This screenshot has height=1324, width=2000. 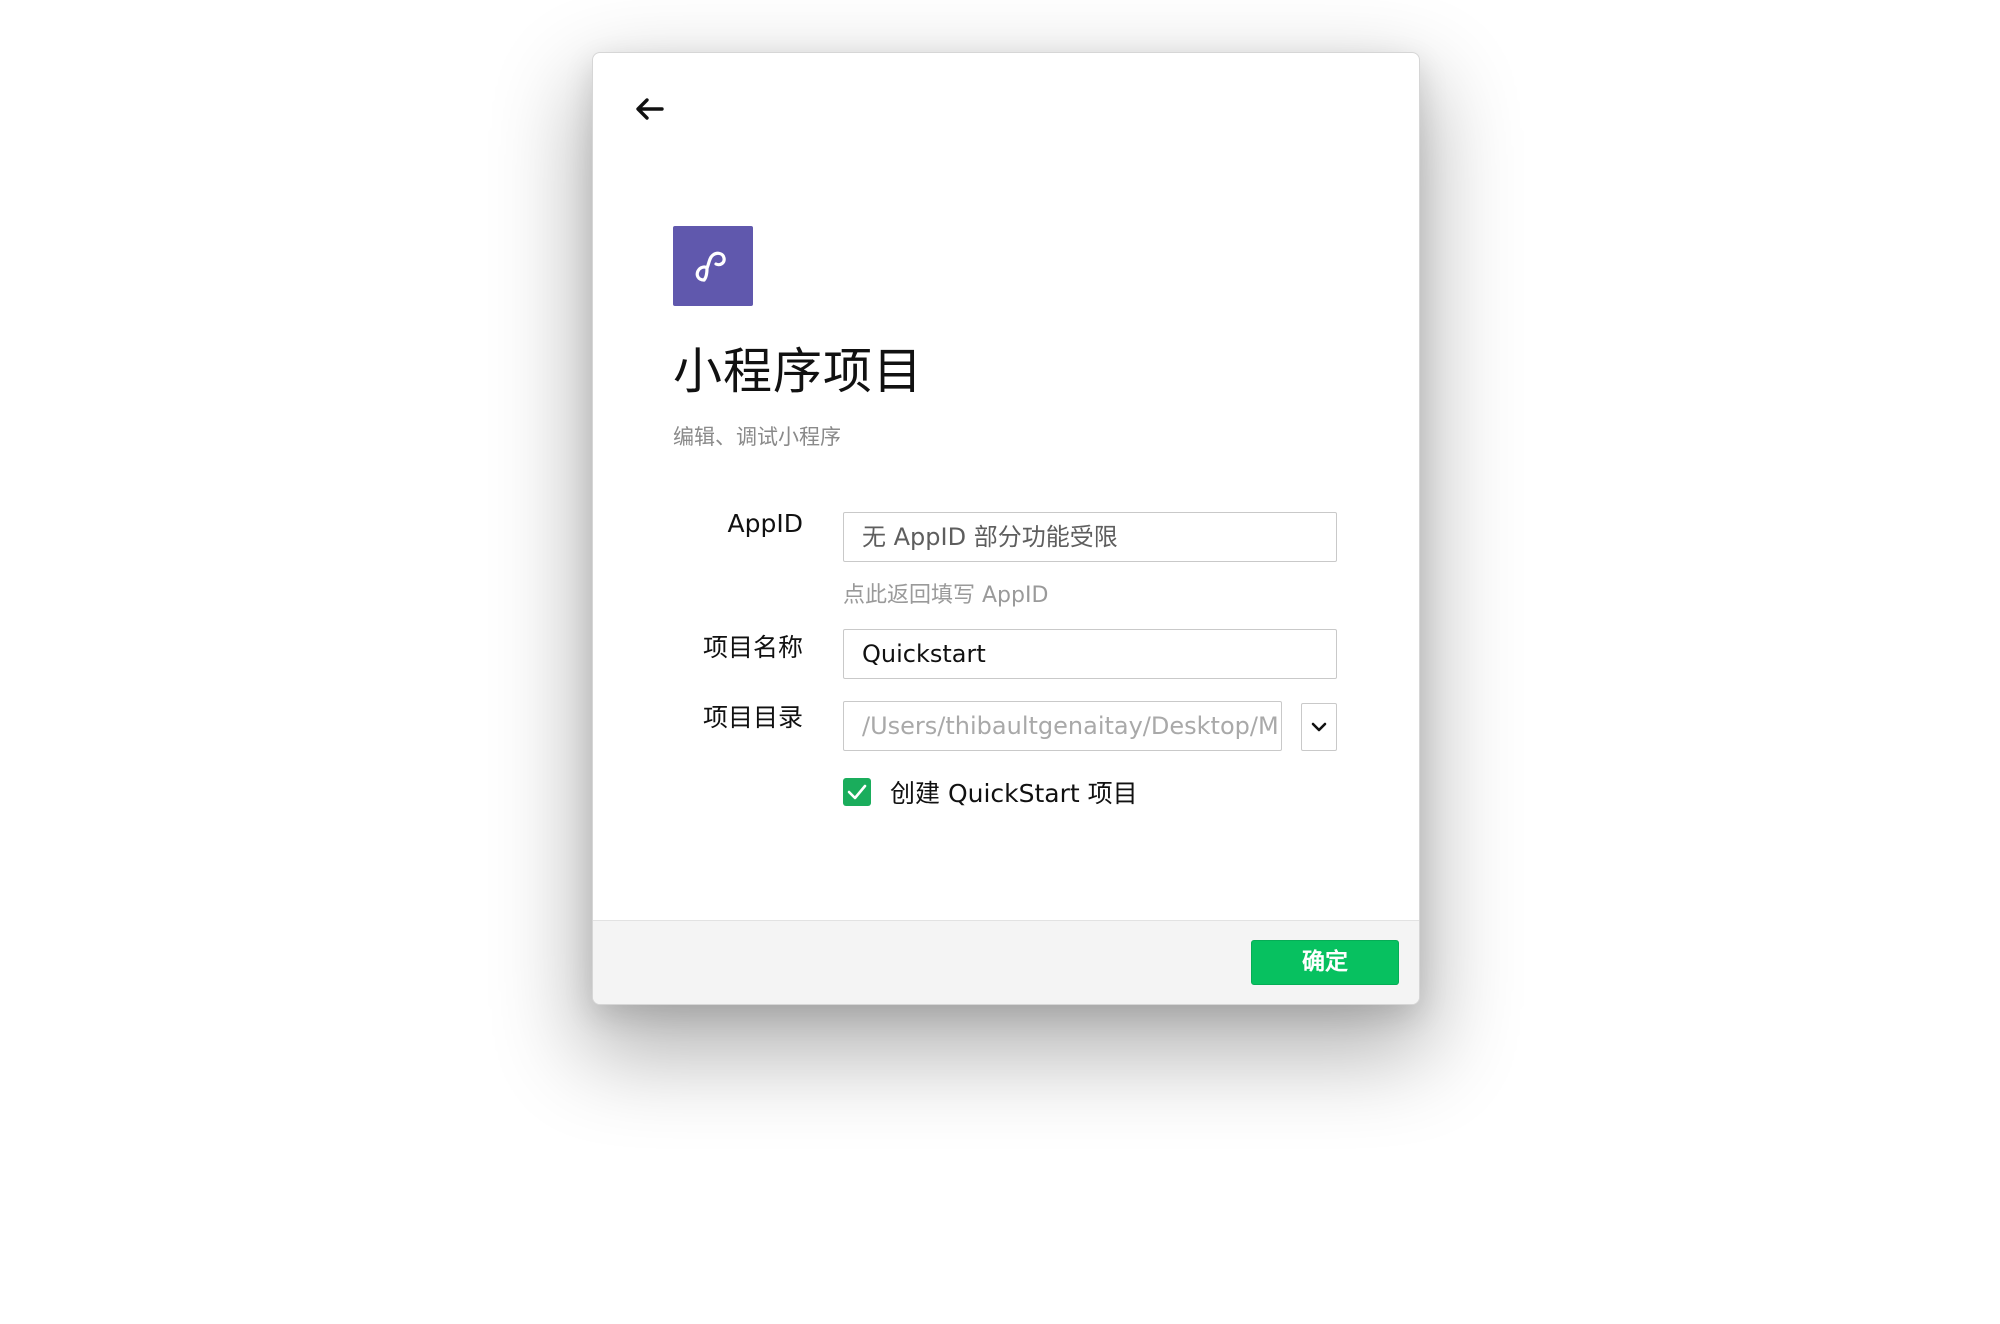 I want to click on project-dir-input: /Users/thibaultgenaitay/Desktop/M, so click(x=1062, y=726).